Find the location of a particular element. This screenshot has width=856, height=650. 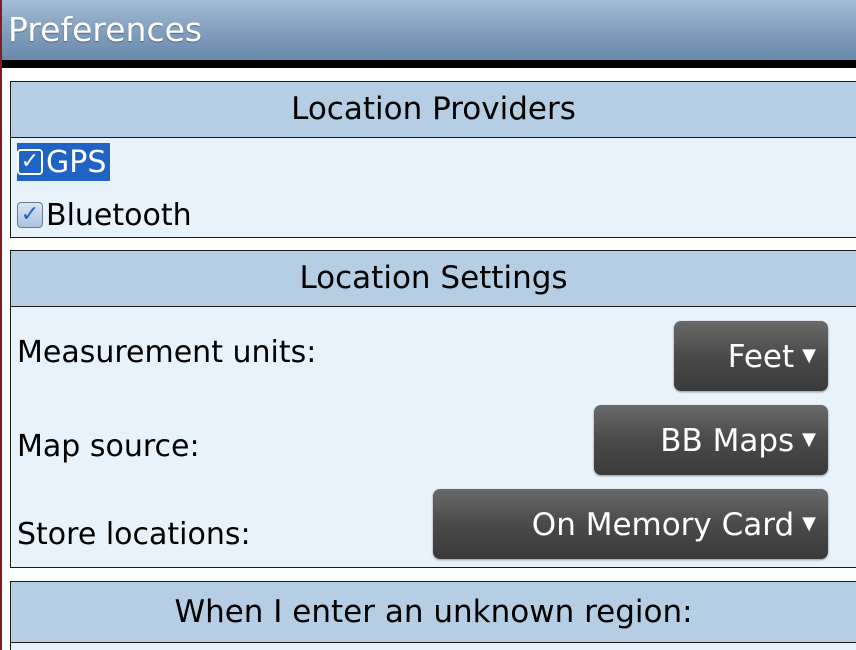

measurement-units-label: Measurement units: is located at coordinates (167, 352).